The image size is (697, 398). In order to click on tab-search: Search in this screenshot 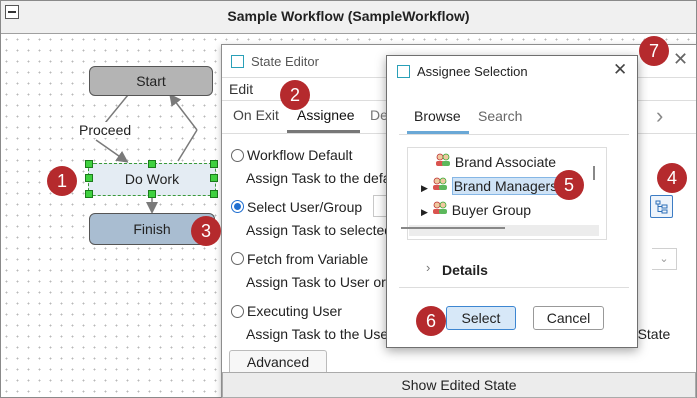, I will do `click(500, 116)`.